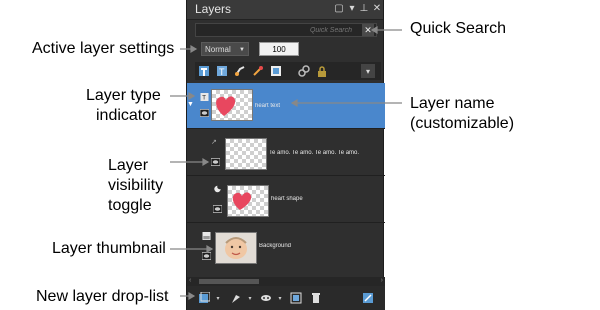  Describe the element at coordinates (136, 185) in the screenshot. I see `callout-visibility-line2: visibility` at that location.